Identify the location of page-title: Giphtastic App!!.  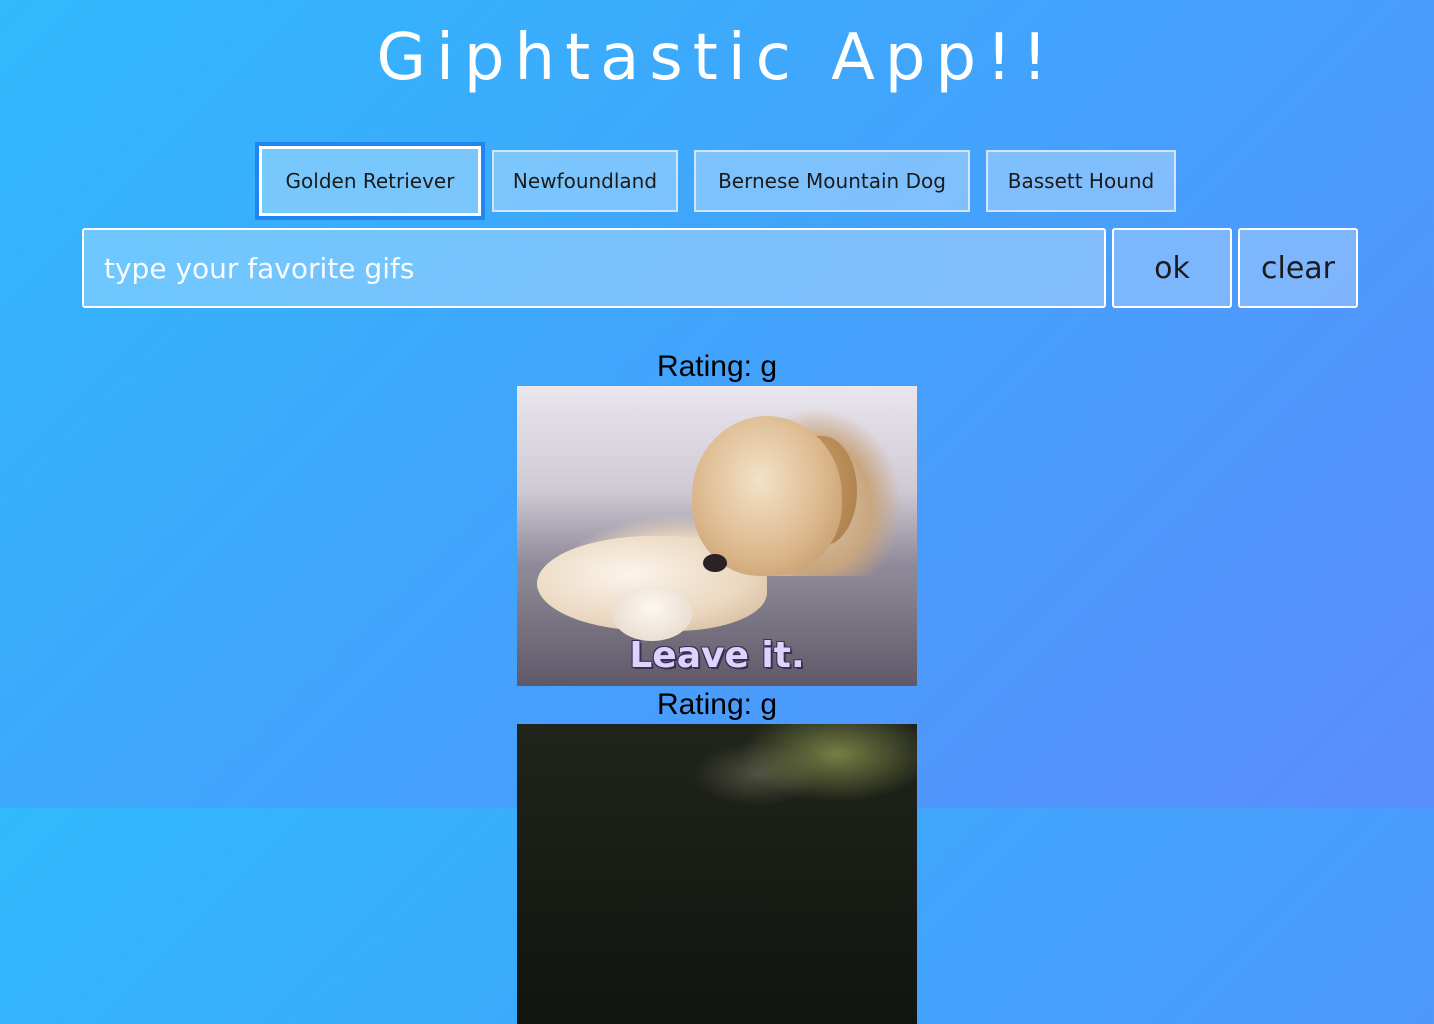
(717, 58).